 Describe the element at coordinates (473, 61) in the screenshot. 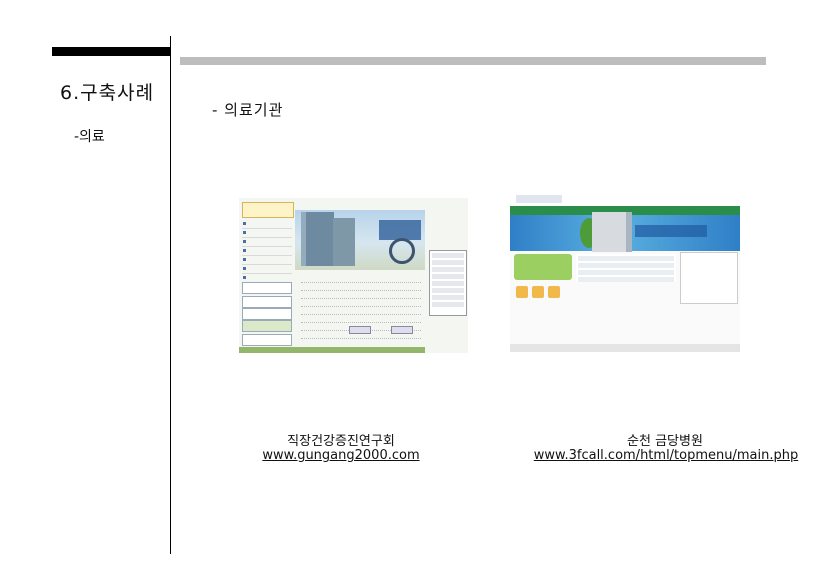

I see `header-rule` at that location.